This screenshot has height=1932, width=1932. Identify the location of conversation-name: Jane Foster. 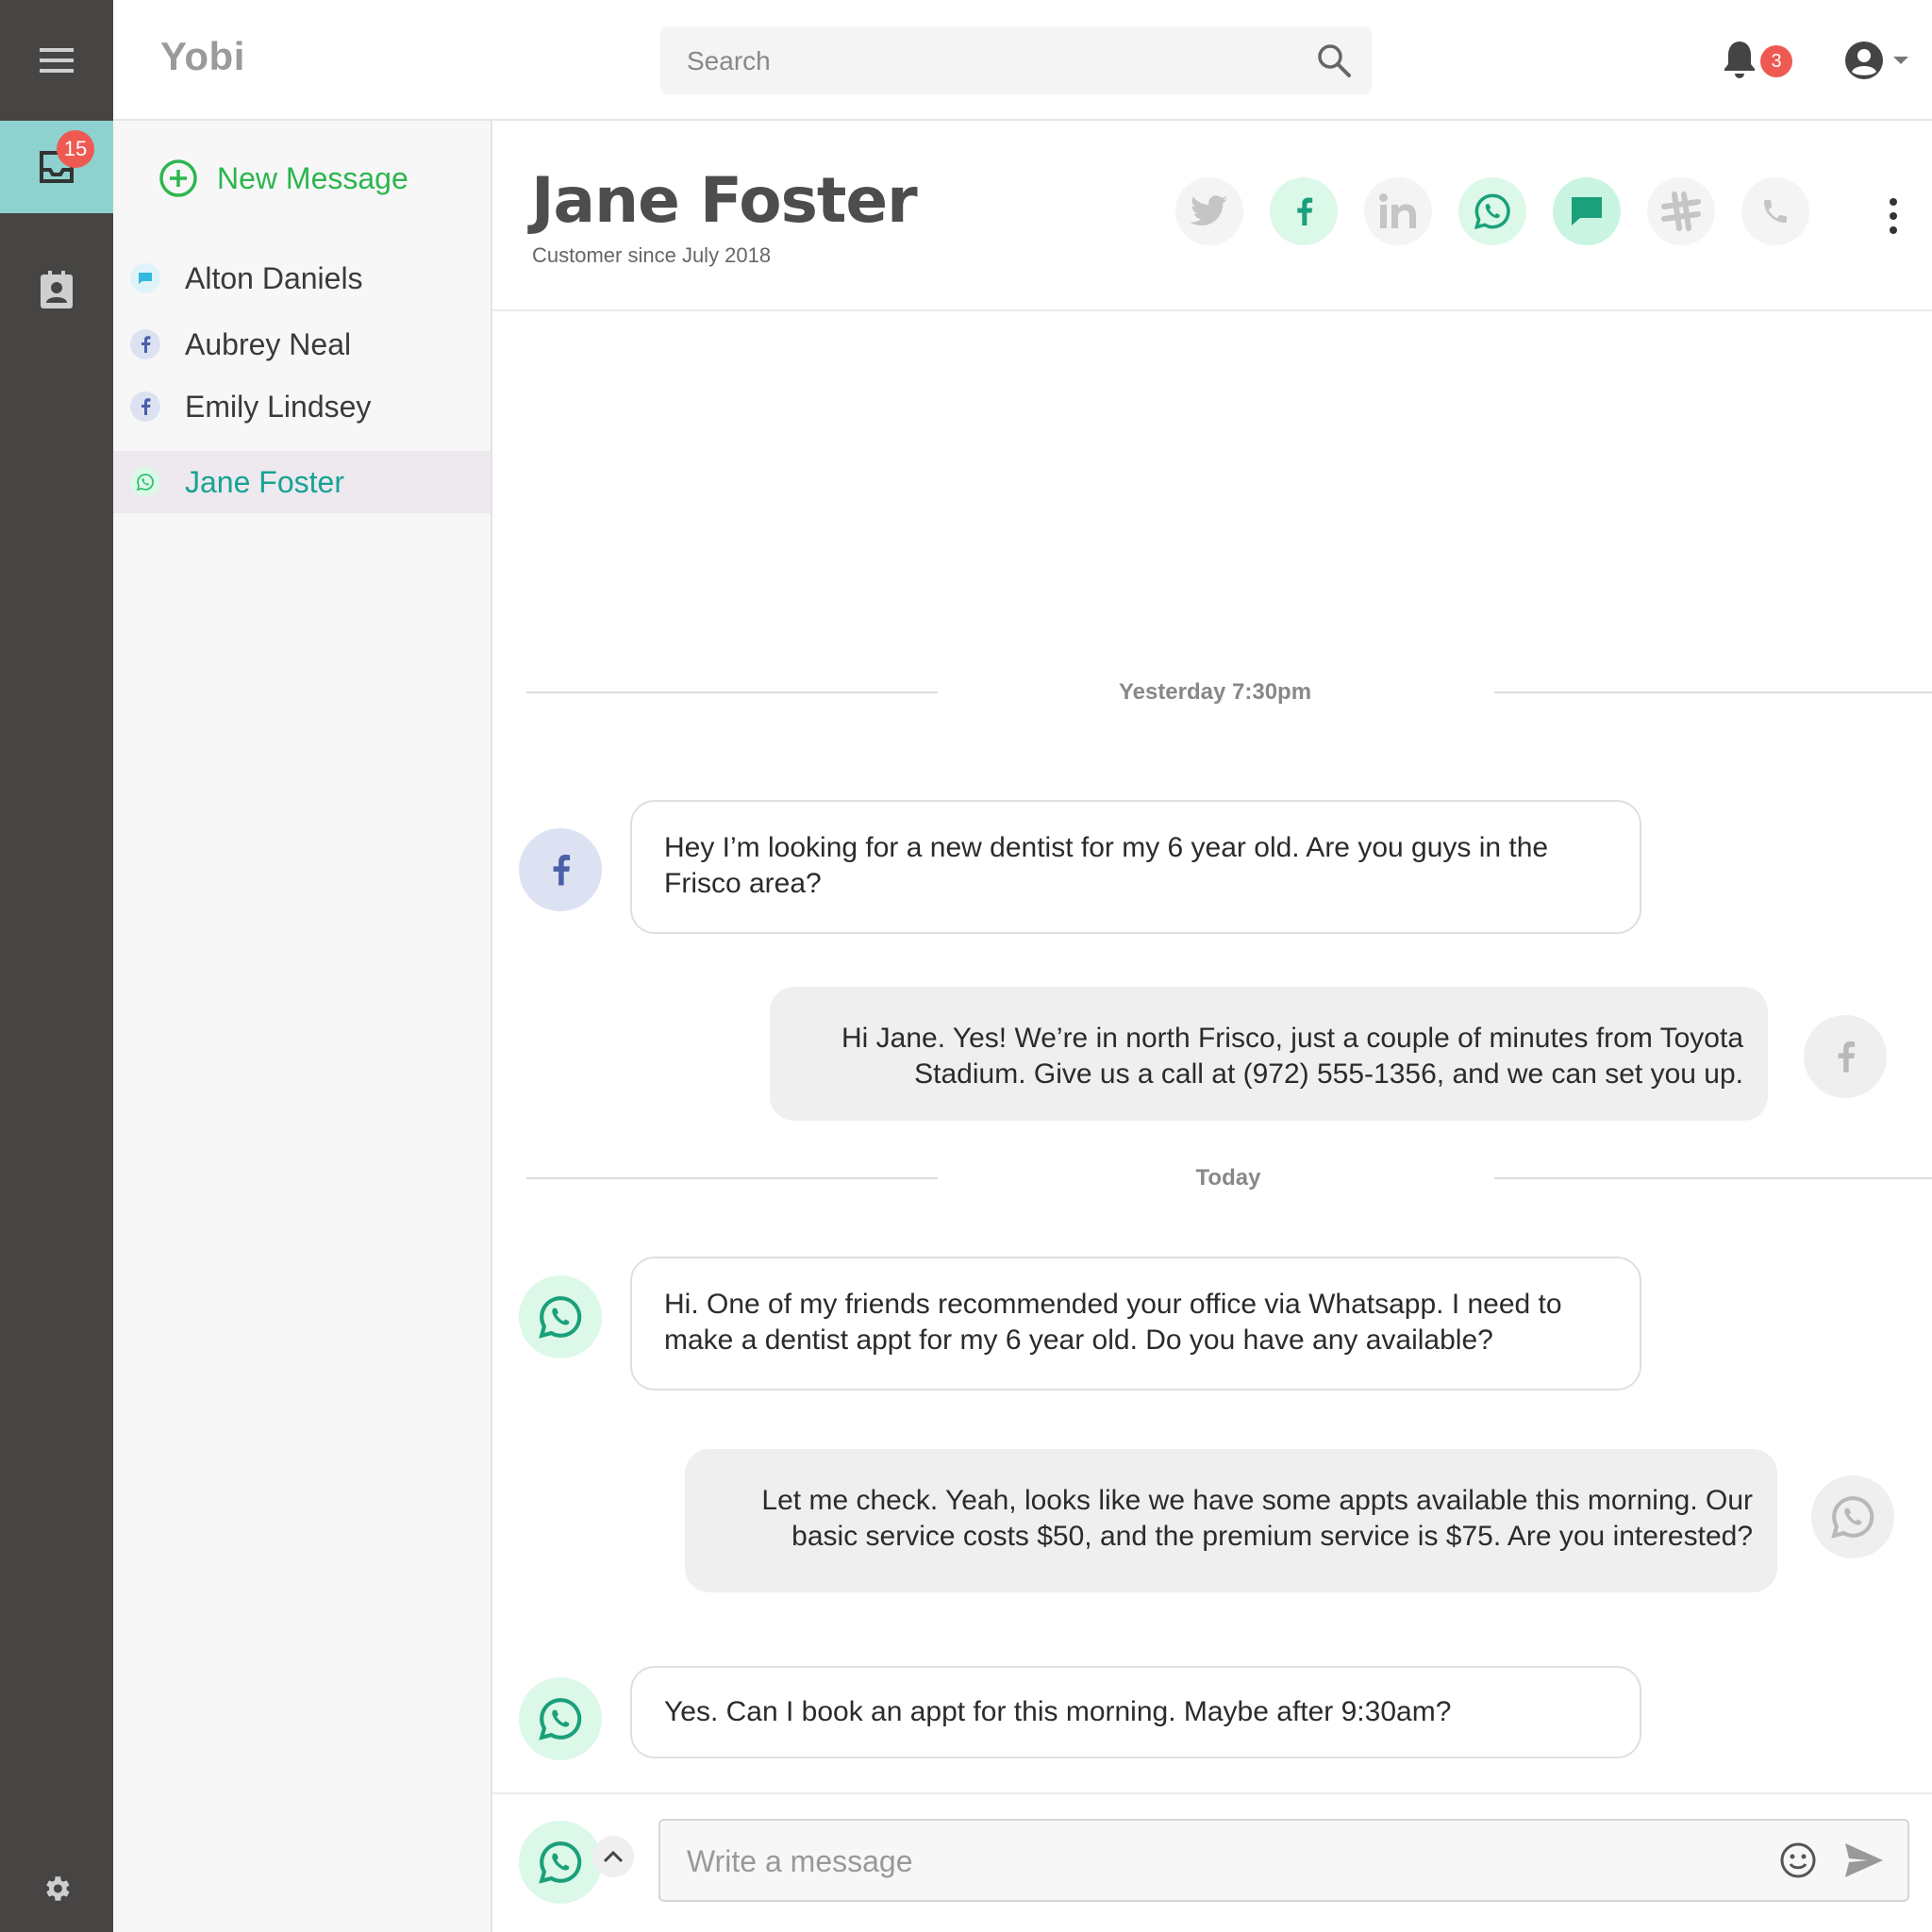
(264, 481).